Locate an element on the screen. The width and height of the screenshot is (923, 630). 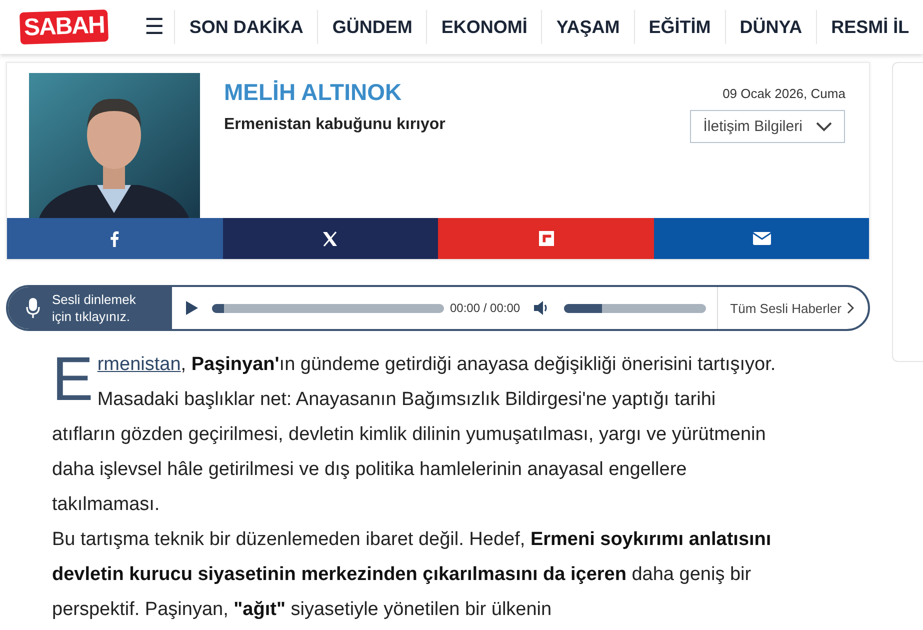
chevron-right-icon is located at coordinates (850, 308).